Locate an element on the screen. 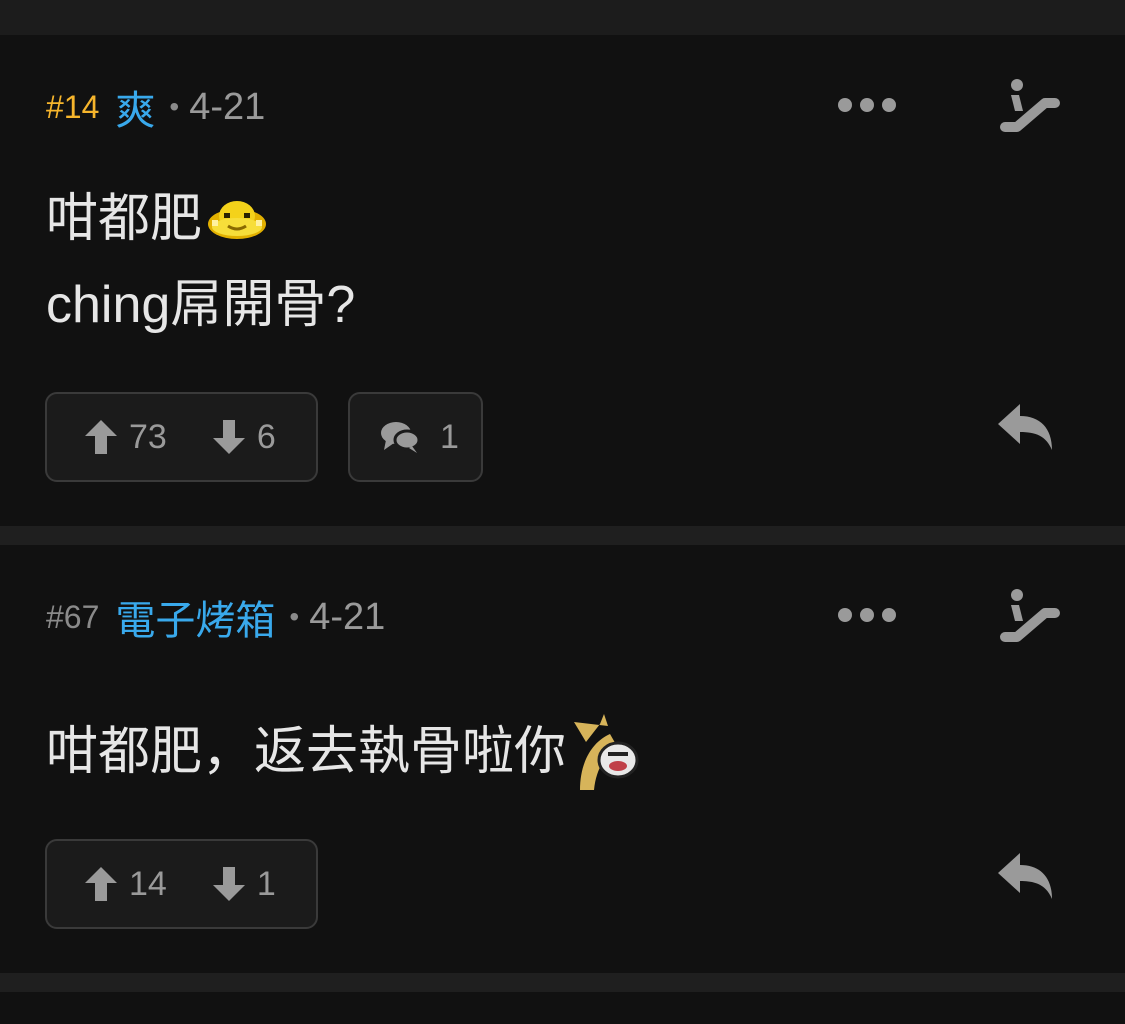  username-link: 電子烤箱 is located at coordinates (195, 617).